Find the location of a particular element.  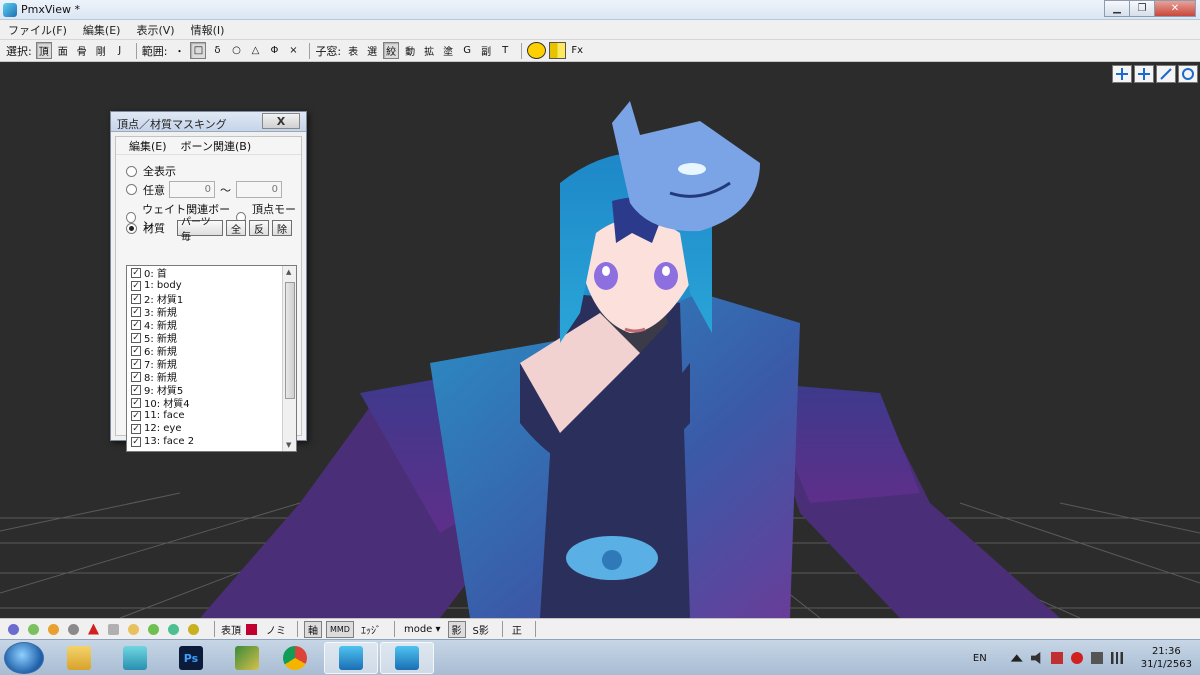

show-all-option: 全表示 is located at coordinates (151, 171).